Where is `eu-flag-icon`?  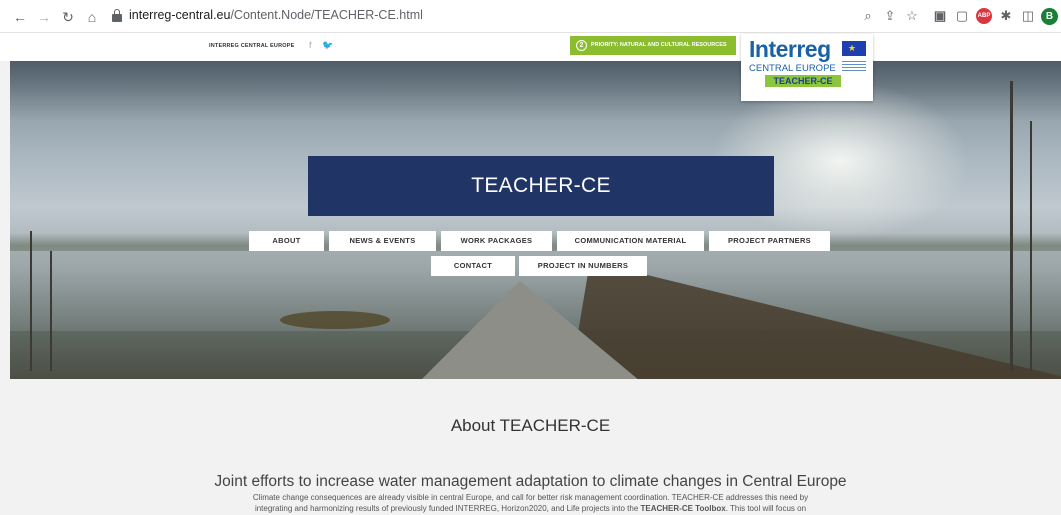
eu-flag-icon is located at coordinates (854, 48).